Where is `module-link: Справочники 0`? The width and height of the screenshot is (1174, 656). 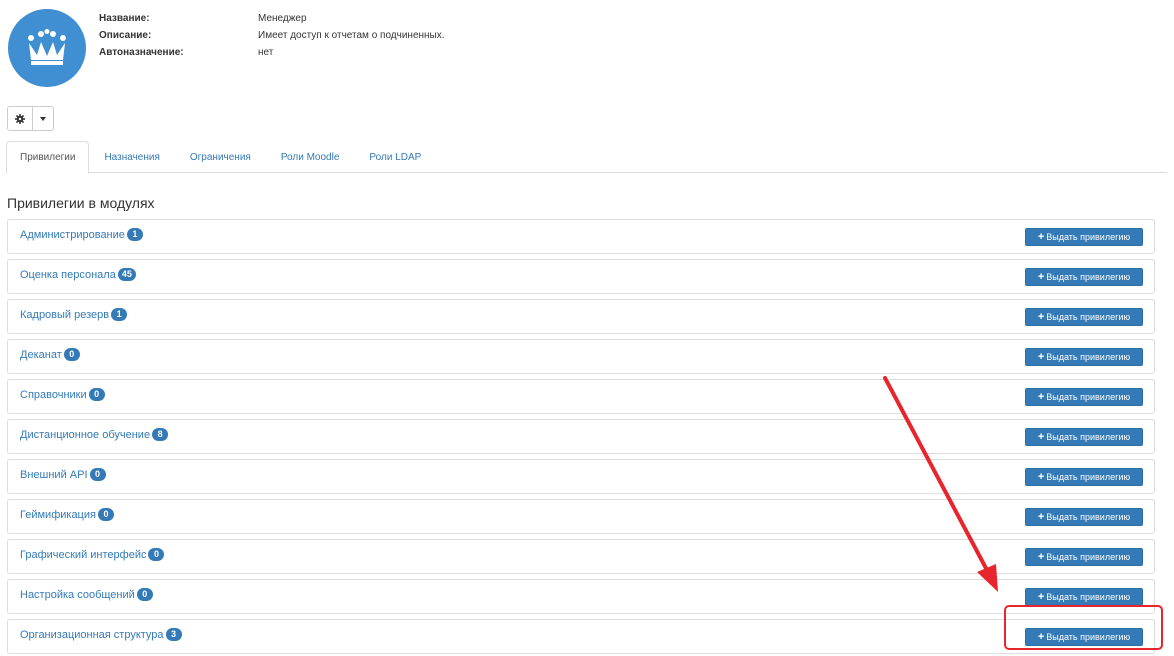
module-link: Справочники 0 is located at coordinates (62, 394).